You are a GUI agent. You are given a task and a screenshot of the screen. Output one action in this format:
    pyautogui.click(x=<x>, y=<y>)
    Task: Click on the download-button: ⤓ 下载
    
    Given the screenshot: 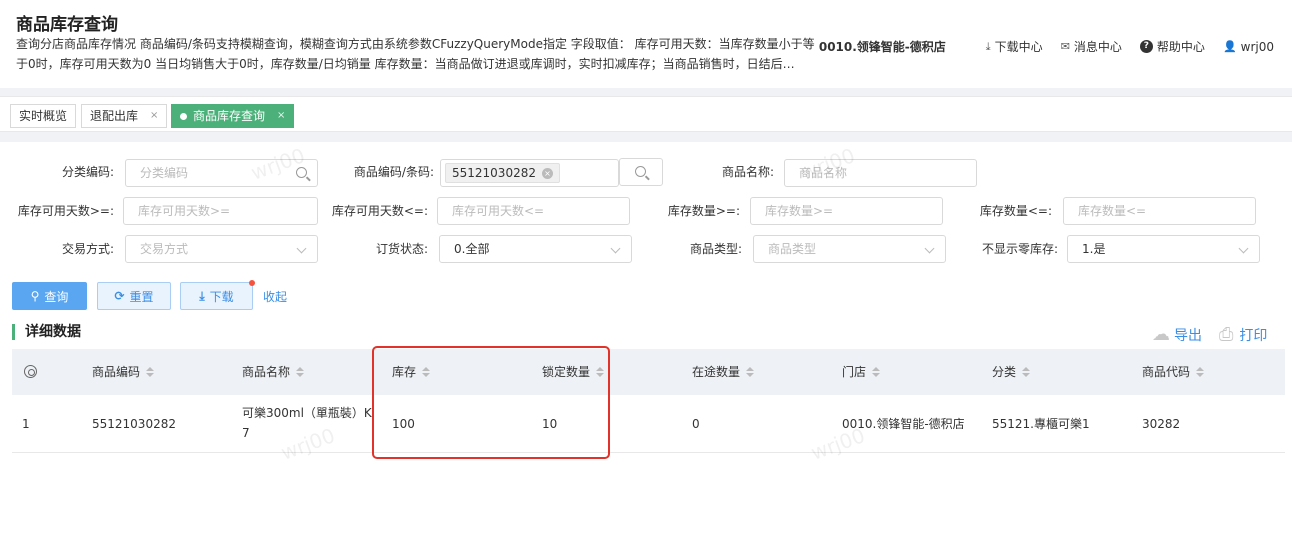 What is the action you would take?
    pyautogui.click(x=216, y=296)
    